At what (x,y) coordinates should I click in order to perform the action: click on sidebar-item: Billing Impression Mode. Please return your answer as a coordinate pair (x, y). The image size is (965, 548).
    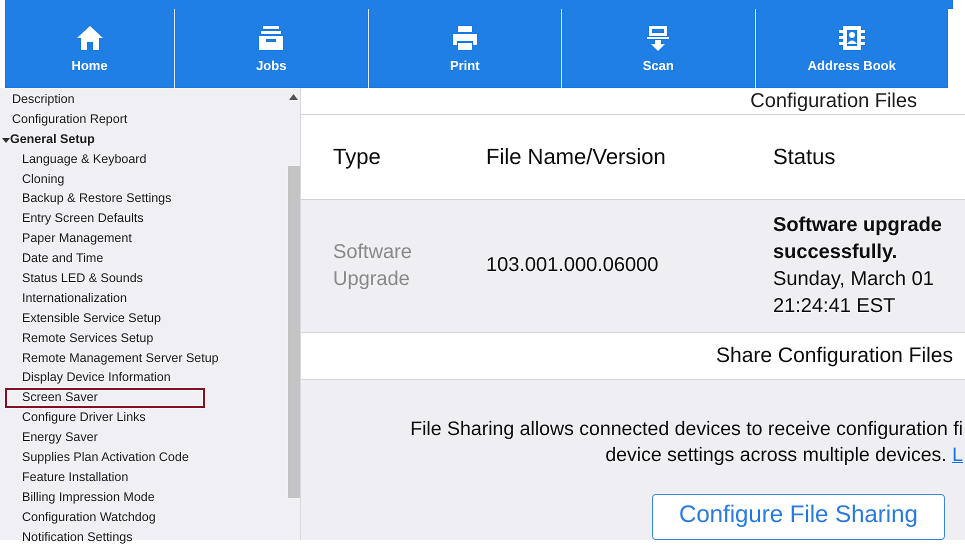
    Looking at the image, I should click on (105, 498).